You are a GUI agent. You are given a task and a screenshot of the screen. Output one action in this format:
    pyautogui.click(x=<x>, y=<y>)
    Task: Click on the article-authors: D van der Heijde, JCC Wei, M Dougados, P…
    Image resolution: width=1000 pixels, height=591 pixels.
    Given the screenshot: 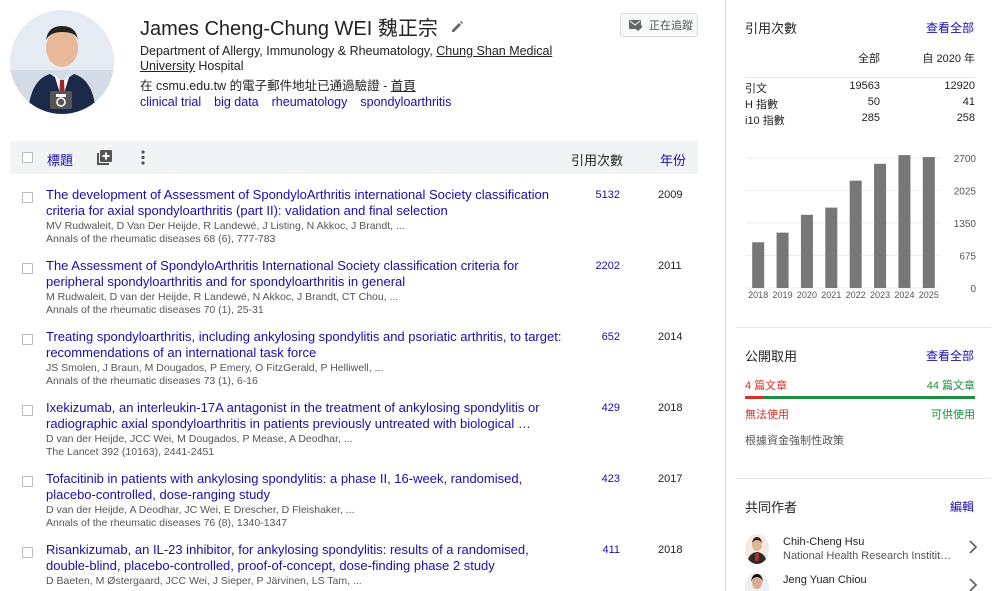 What is the action you would take?
    pyautogui.click(x=199, y=439)
    